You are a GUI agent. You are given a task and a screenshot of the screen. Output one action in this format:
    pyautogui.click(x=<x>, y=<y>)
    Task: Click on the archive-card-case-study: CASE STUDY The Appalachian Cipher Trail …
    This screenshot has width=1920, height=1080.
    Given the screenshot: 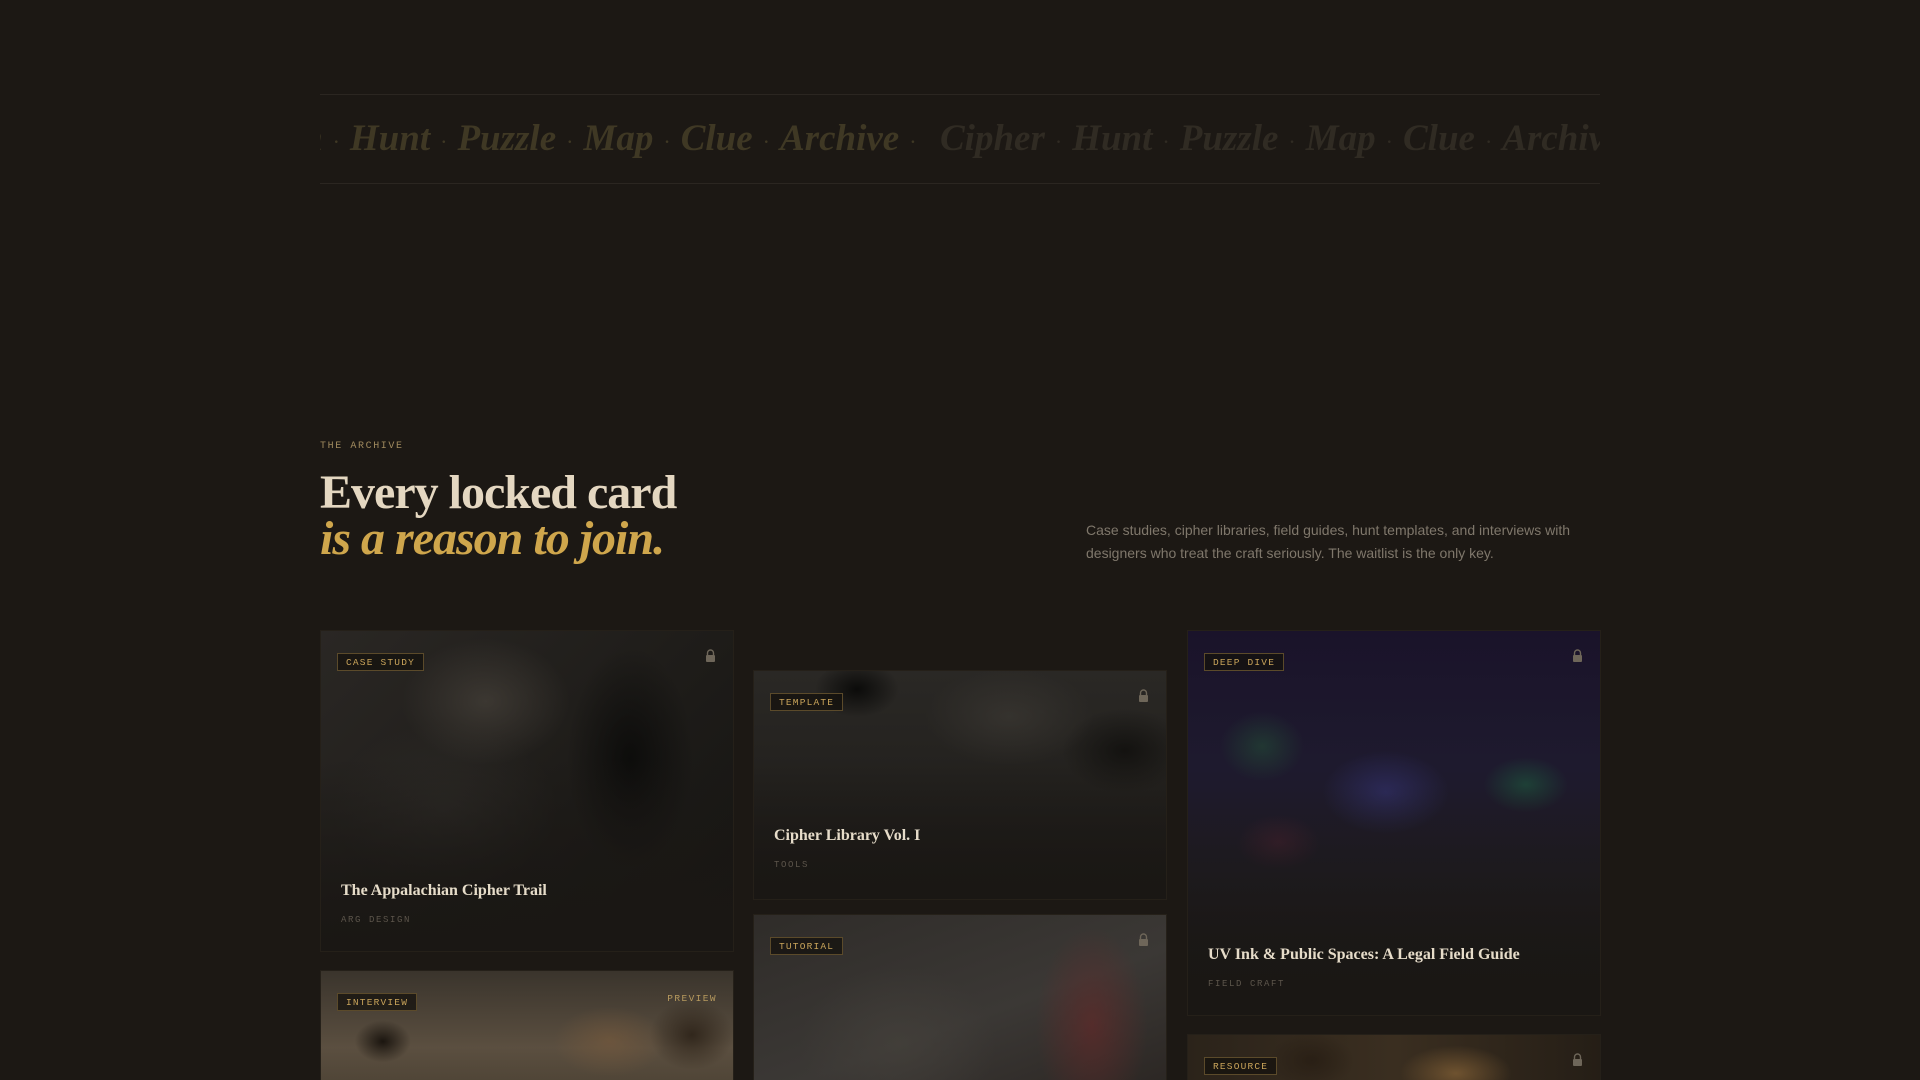 What is the action you would take?
    pyautogui.click(x=527, y=791)
    